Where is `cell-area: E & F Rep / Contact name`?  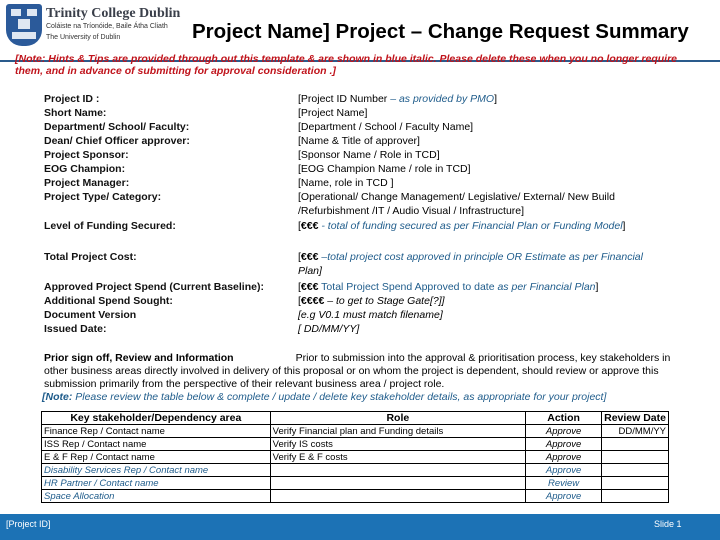
cell-area: E & F Rep / Contact name is located at coordinates (156, 457).